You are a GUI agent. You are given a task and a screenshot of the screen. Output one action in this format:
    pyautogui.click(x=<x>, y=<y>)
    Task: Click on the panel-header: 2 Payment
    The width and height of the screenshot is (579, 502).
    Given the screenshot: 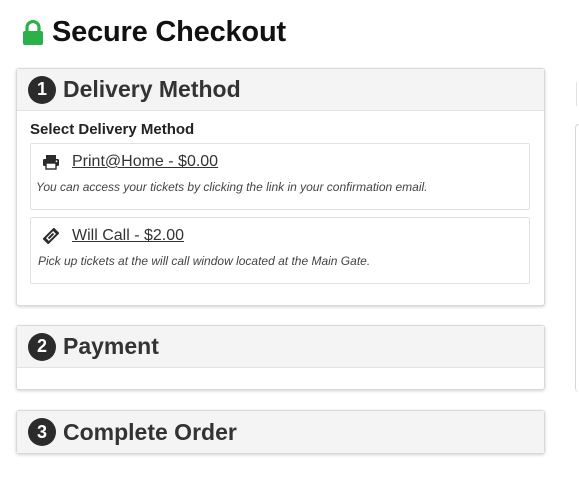 What is the action you would take?
    pyautogui.click(x=280, y=347)
    